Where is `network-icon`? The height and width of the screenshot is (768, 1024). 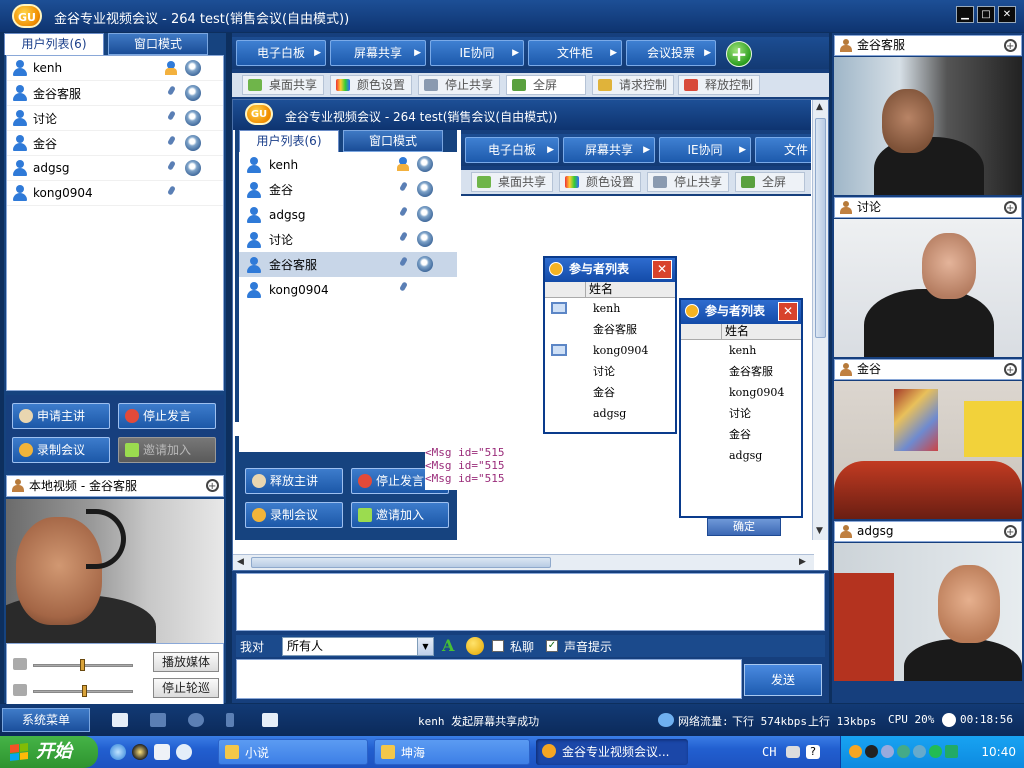
network-icon is located at coordinates (903, 751).